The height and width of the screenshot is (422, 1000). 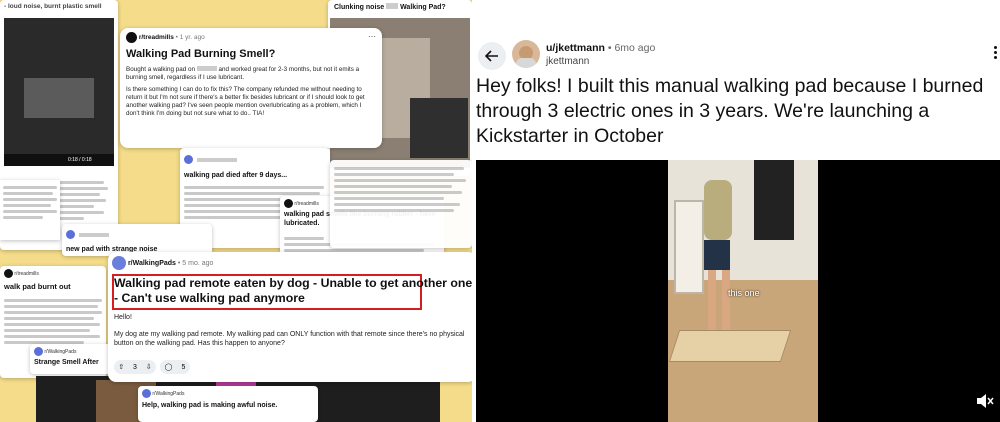 What do you see at coordinates (575, 48) in the screenshot?
I see `username: u/jkettmann` at bounding box center [575, 48].